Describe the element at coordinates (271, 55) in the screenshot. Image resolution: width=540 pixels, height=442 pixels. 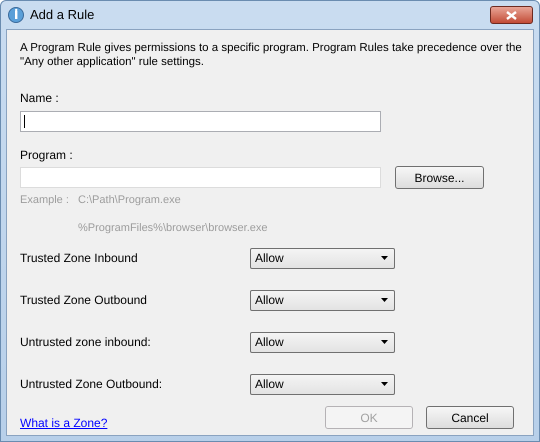
I see `intro-text: A Program Rule gives permissions to a specific program. Program Rules take precedence over the "Any other application" rule settings.` at that location.